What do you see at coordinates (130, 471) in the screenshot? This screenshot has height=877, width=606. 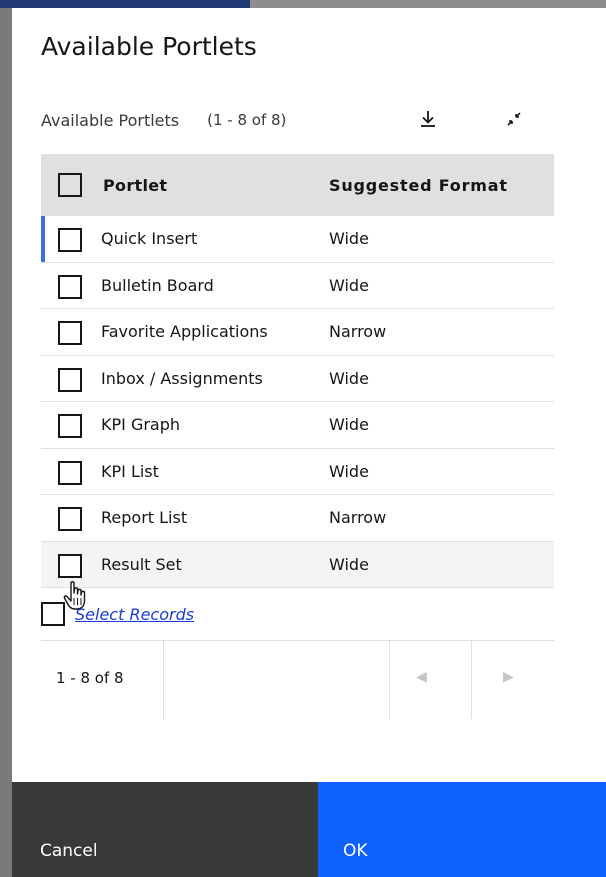 I see `portlet-name: KPI List` at bounding box center [130, 471].